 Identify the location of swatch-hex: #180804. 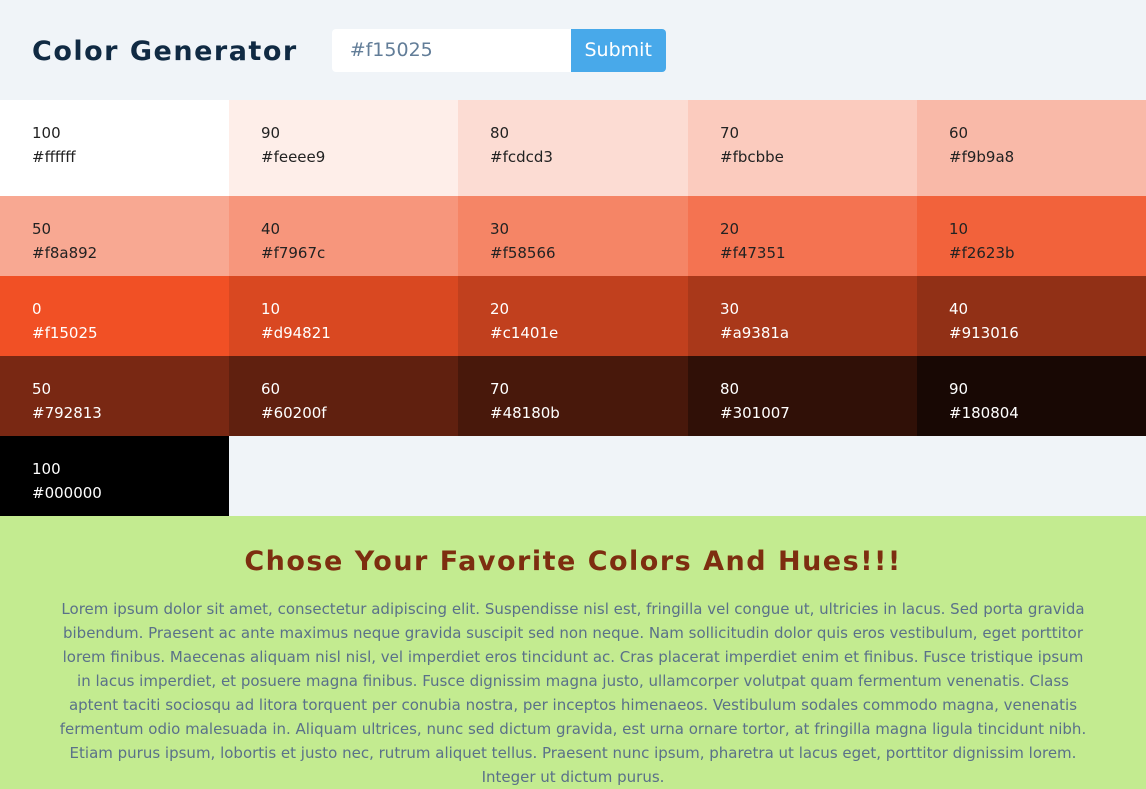
(984, 413).